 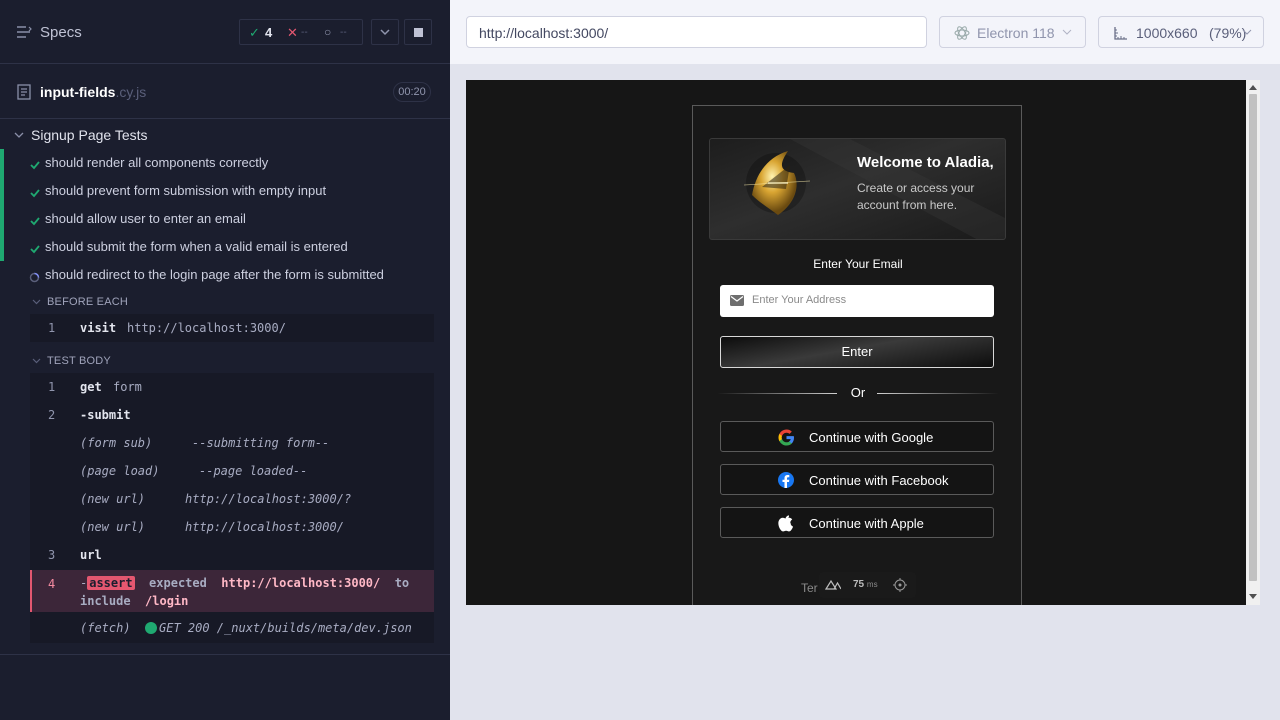 What do you see at coordinates (19, 135) in the screenshot?
I see `suite-chevron-icon` at bounding box center [19, 135].